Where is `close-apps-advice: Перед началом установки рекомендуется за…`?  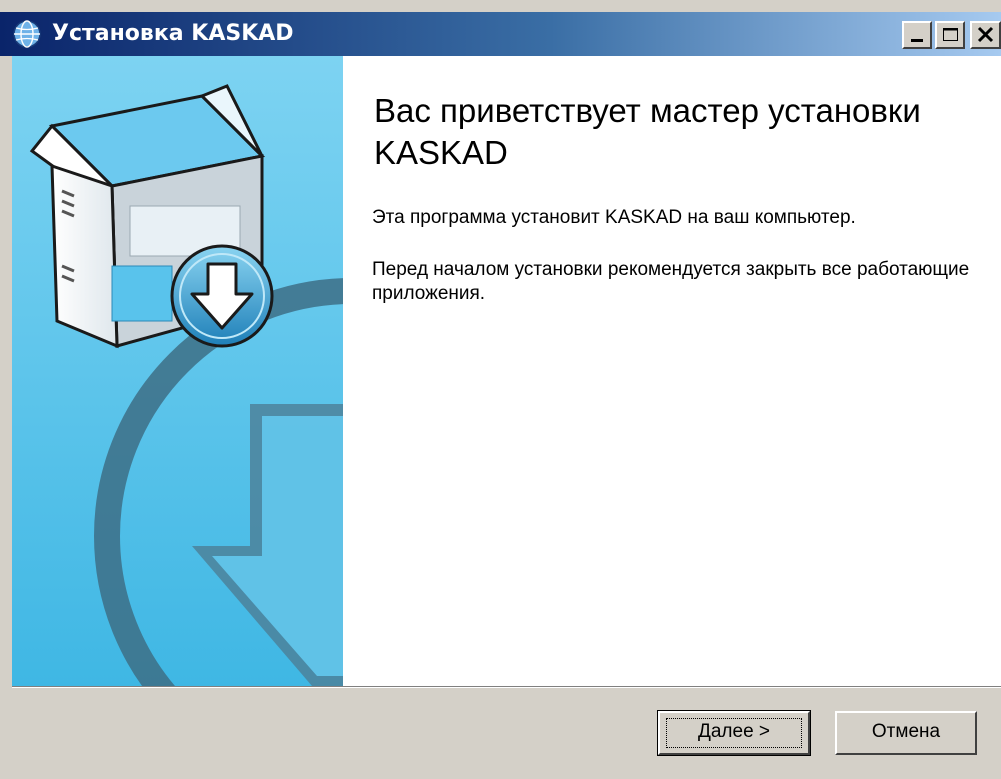
close-apps-advice: Перед началом установки рекомендуется за… is located at coordinates (671, 281).